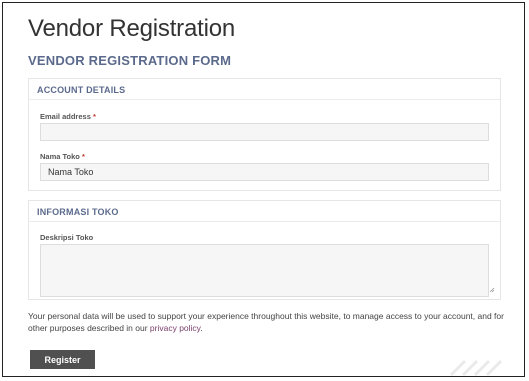  Describe the element at coordinates (62, 359) in the screenshot. I see `register-button: Register` at that location.